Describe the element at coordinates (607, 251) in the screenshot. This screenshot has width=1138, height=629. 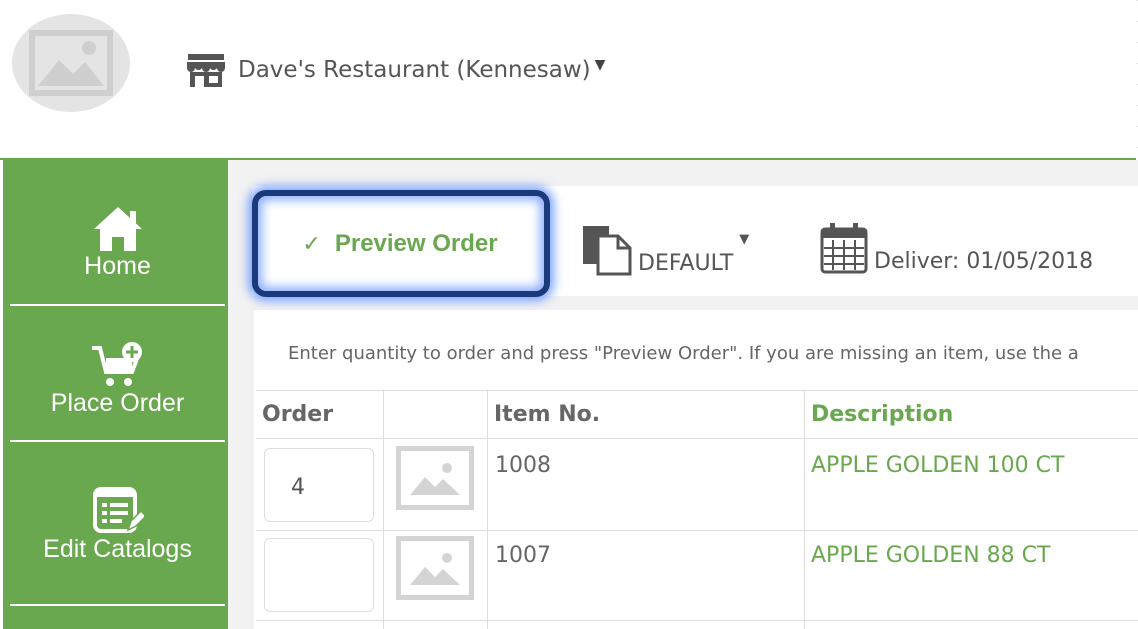
I see `copy-document-icon` at that location.